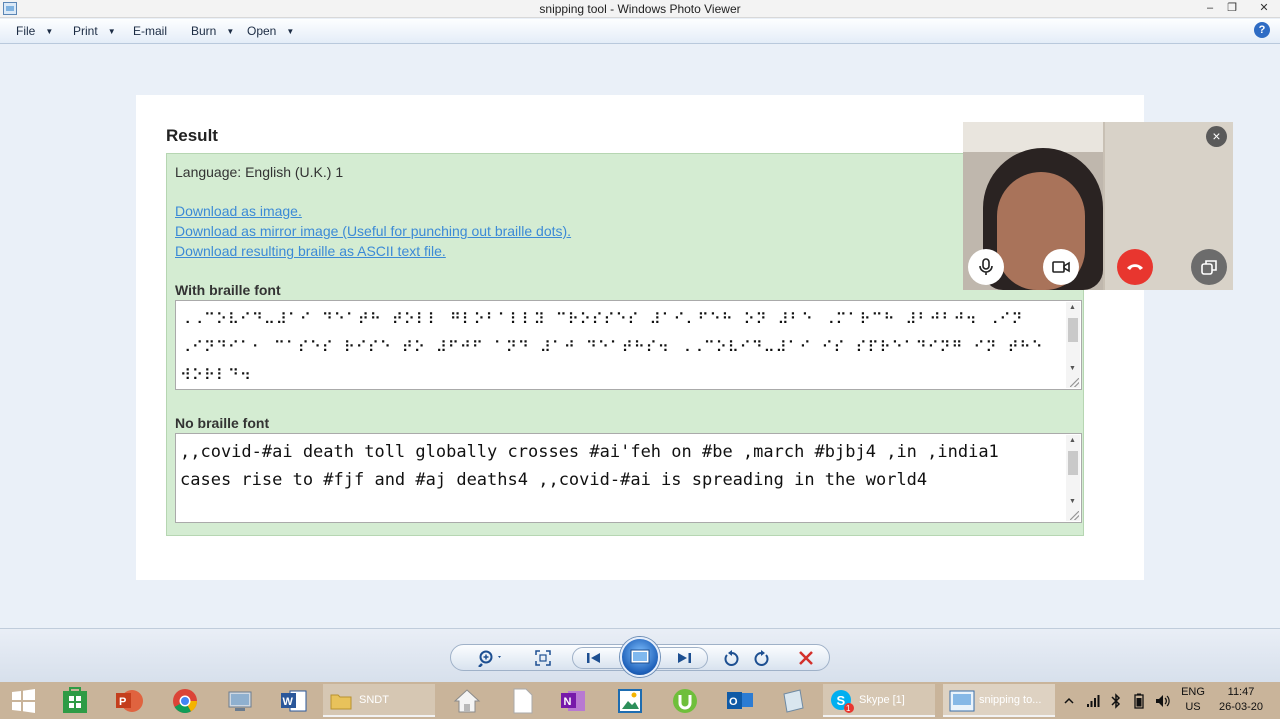 Image resolution: width=1280 pixels, height=719 pixels. I want to click on taskbar-chrome, so click(185, 700).